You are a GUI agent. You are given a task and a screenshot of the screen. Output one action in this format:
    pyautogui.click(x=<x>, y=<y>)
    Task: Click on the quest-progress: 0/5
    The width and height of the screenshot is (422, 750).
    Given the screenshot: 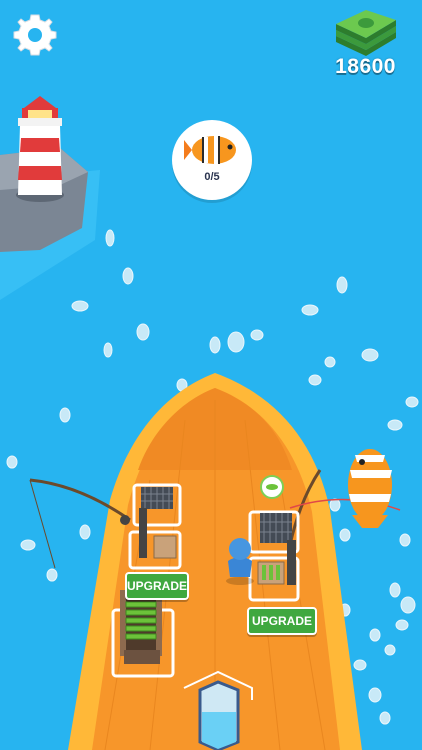 What is the action you would take?
    pyautogui.click(x=212, y=177)
    